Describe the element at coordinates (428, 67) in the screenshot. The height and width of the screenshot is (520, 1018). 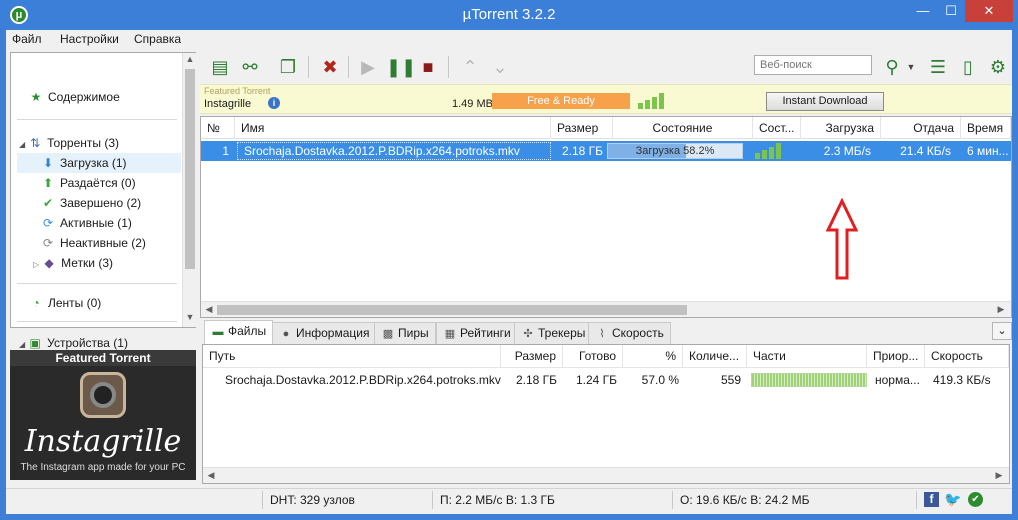
I see `stop-icon: ■` at that location.